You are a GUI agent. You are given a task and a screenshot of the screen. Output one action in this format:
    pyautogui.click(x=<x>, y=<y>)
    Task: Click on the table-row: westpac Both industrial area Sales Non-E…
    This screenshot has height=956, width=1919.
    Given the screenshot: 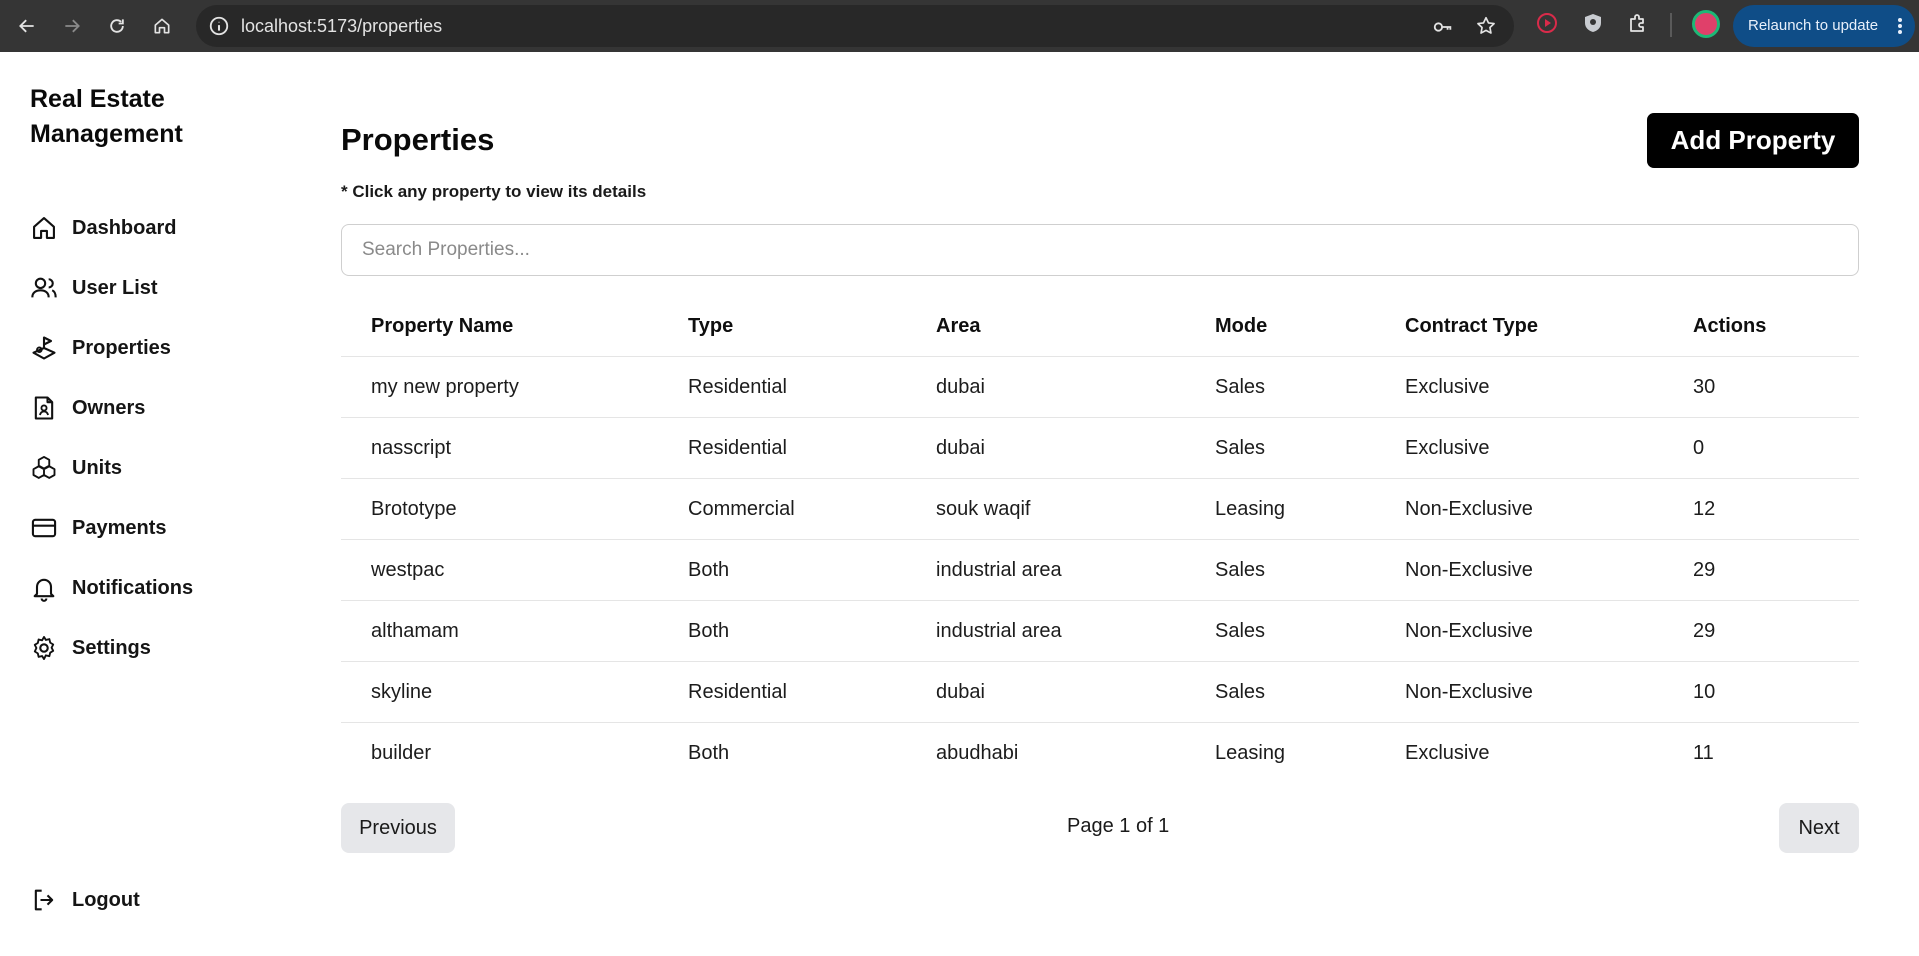 What is the action you would take?
    pyautogui.click(x=1100, y=570)
    